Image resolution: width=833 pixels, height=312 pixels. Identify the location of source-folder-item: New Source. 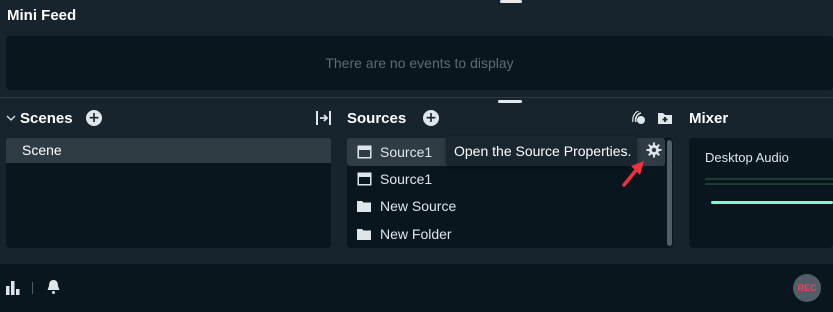
(506, 206).